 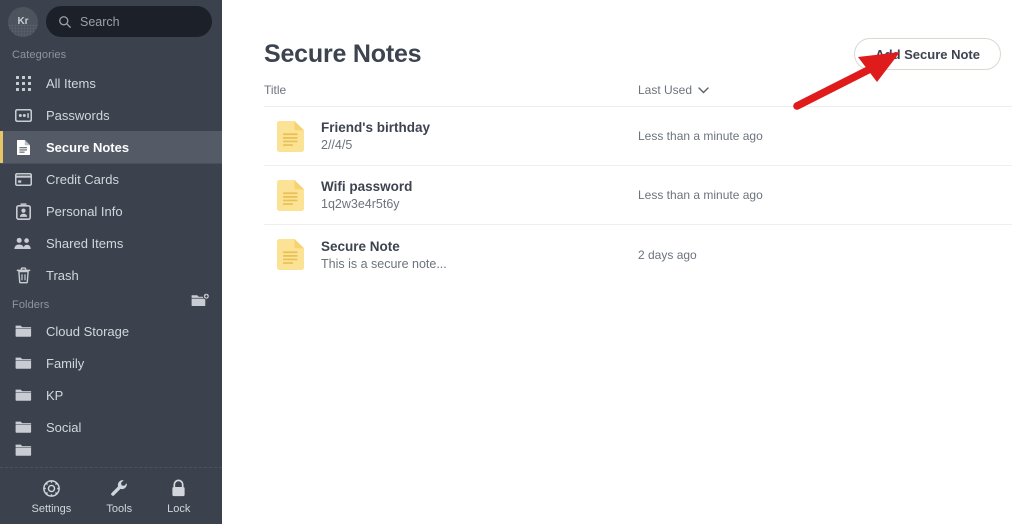 What do you see at coordinates (23, 243) in the screenshot?
I see `people-icon` at bounding box center [23, 243].